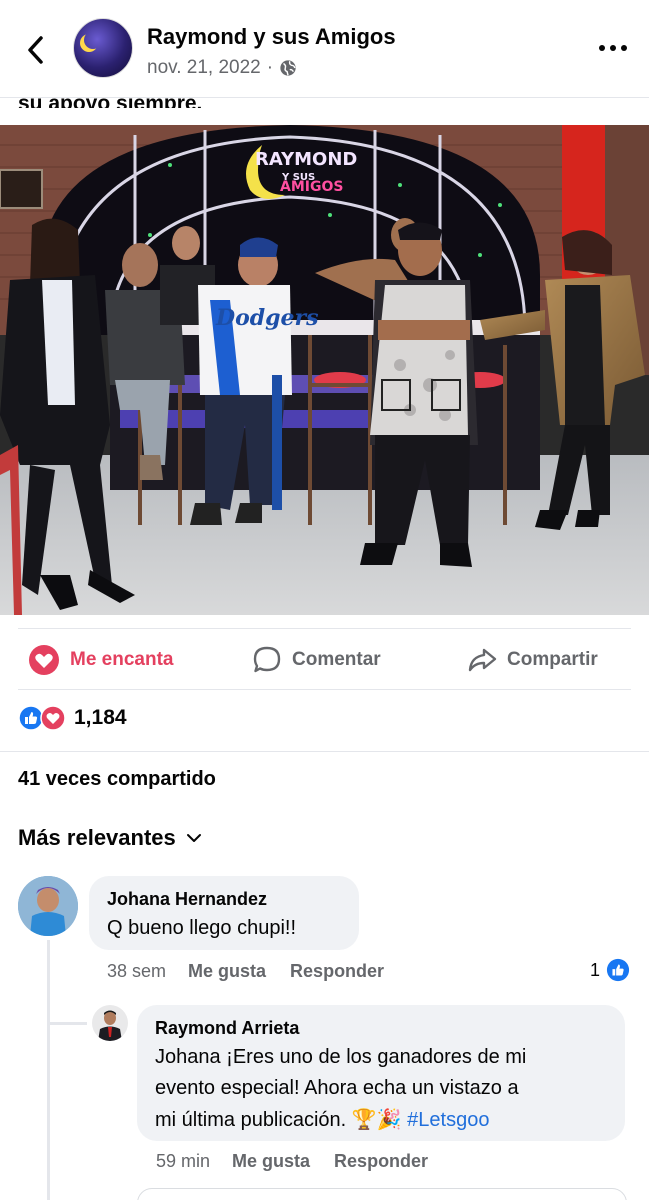 The image size is (649, 1200). I want to click on share-button: Compartir, so click(532, 660).